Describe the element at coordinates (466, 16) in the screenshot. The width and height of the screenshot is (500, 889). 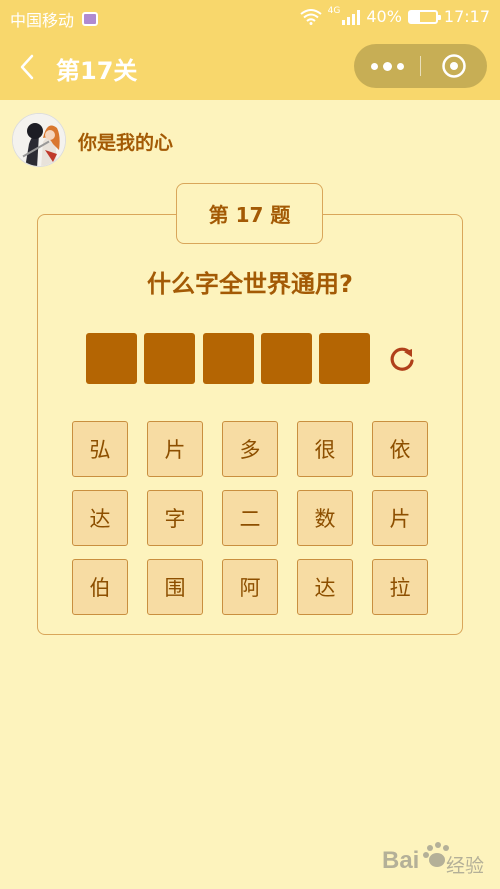
I see `clock: 17:17` at that location.